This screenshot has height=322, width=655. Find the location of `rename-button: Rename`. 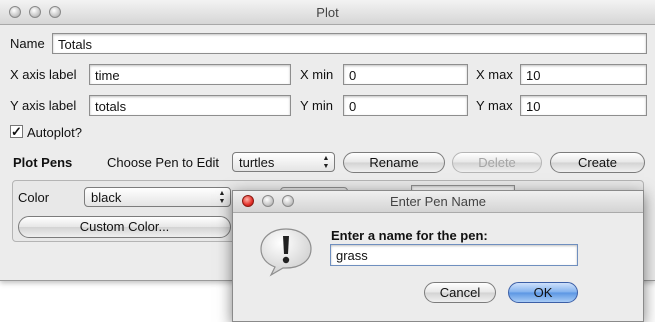

rename-button: Rename is located at coordinates (394, 162).